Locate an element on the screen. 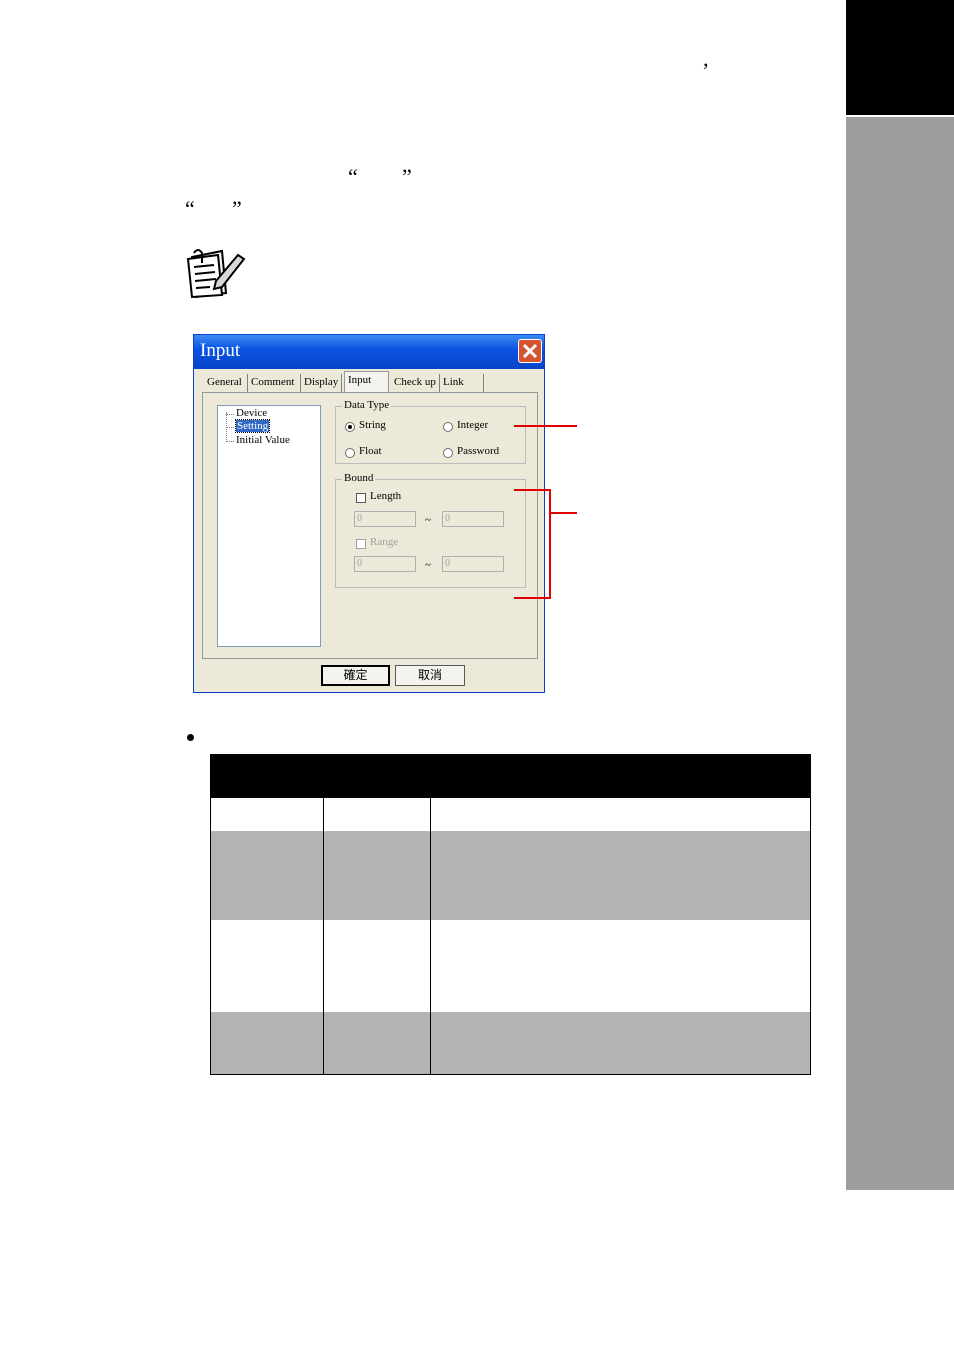  radio-integer is located at coordinates (448, 427).